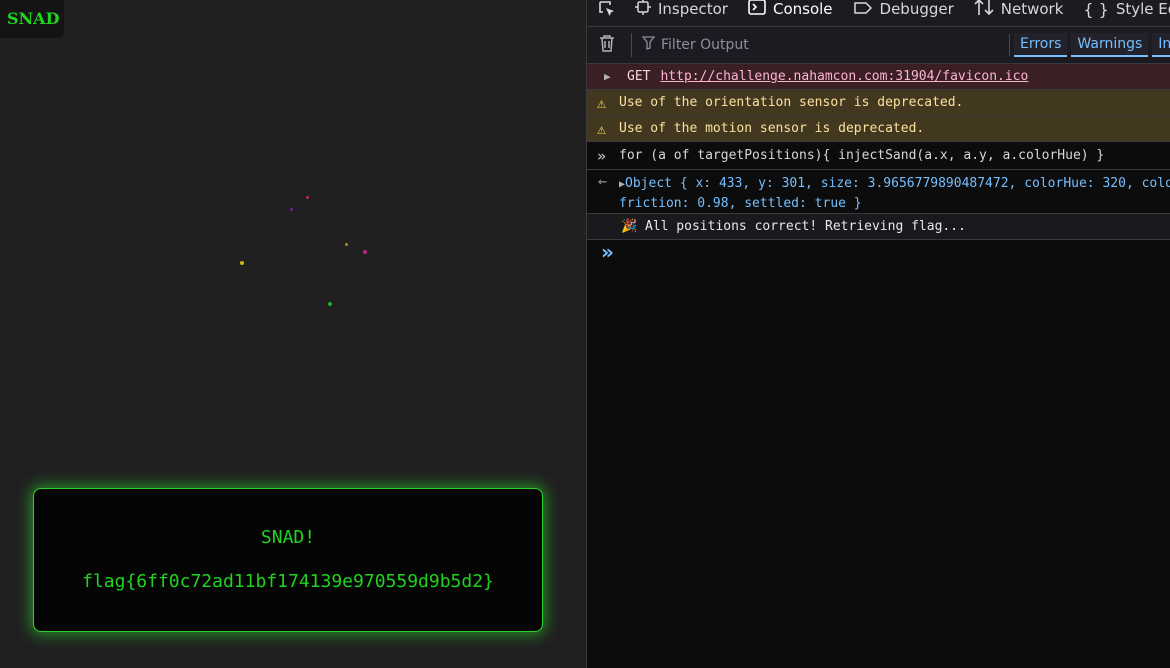 This screenshot has height=668, width=1170. What do you see at coordinates (757, 9) in the screenshot?
I see `console-icon` at bounding box center [757, 9].